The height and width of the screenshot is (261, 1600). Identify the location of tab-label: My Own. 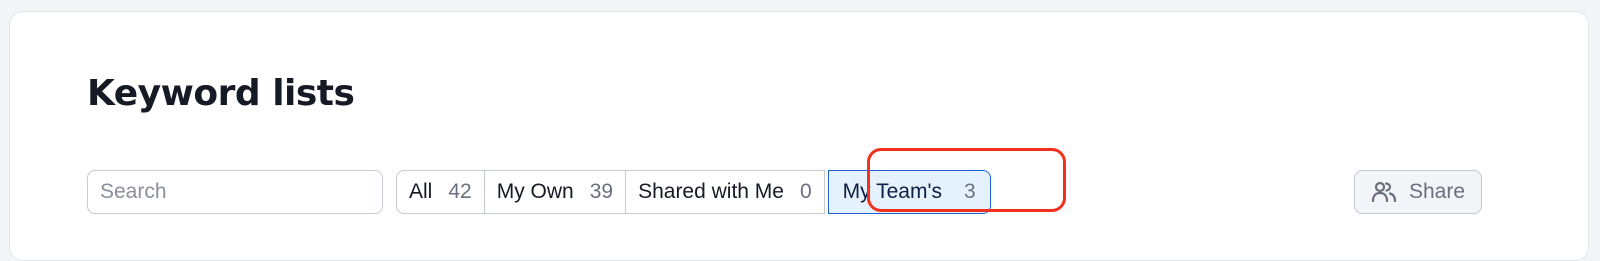
(535, 191).